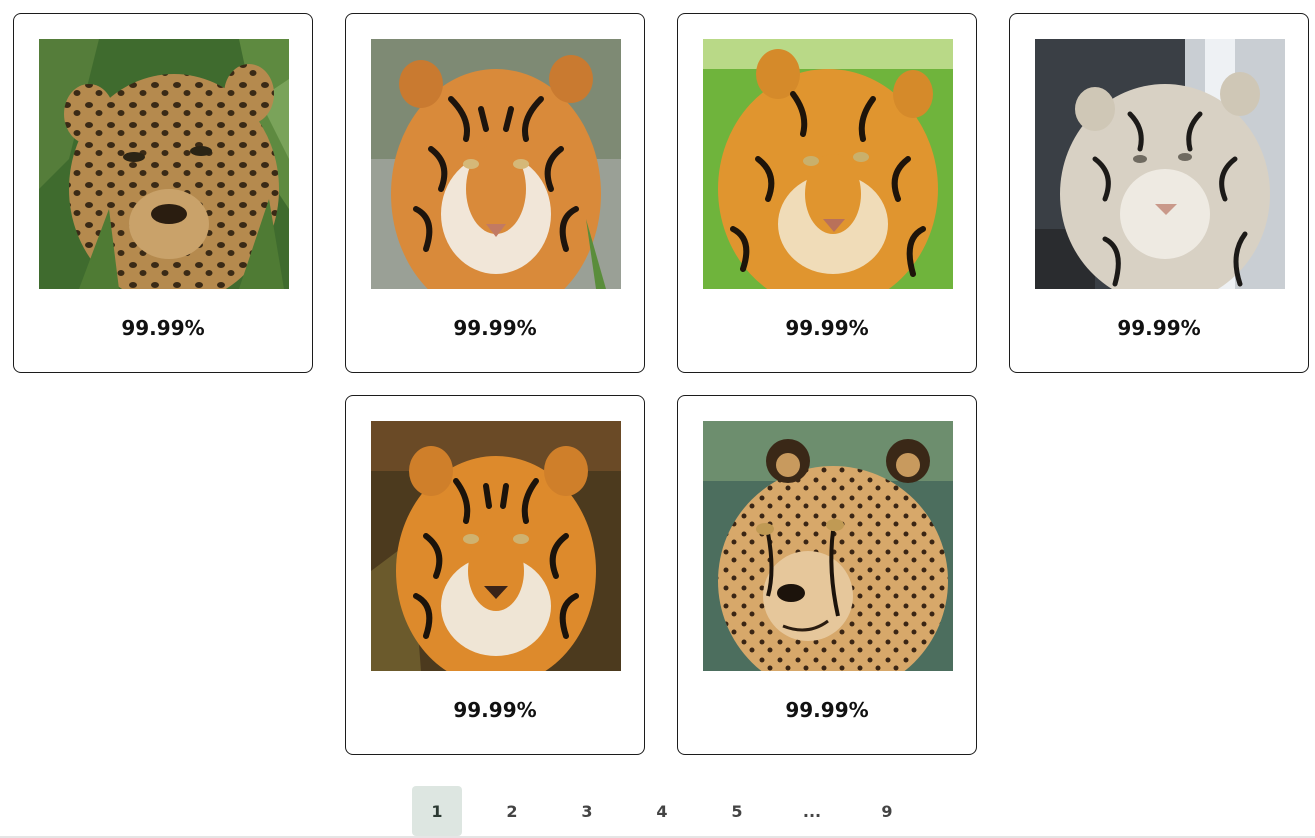 The height and width of the screenshot is (838, 1315). What do you see at coordinates (1160, 164) in the screenshot?
I see `white-tiger-photo` at bounding box center [1160, 164].